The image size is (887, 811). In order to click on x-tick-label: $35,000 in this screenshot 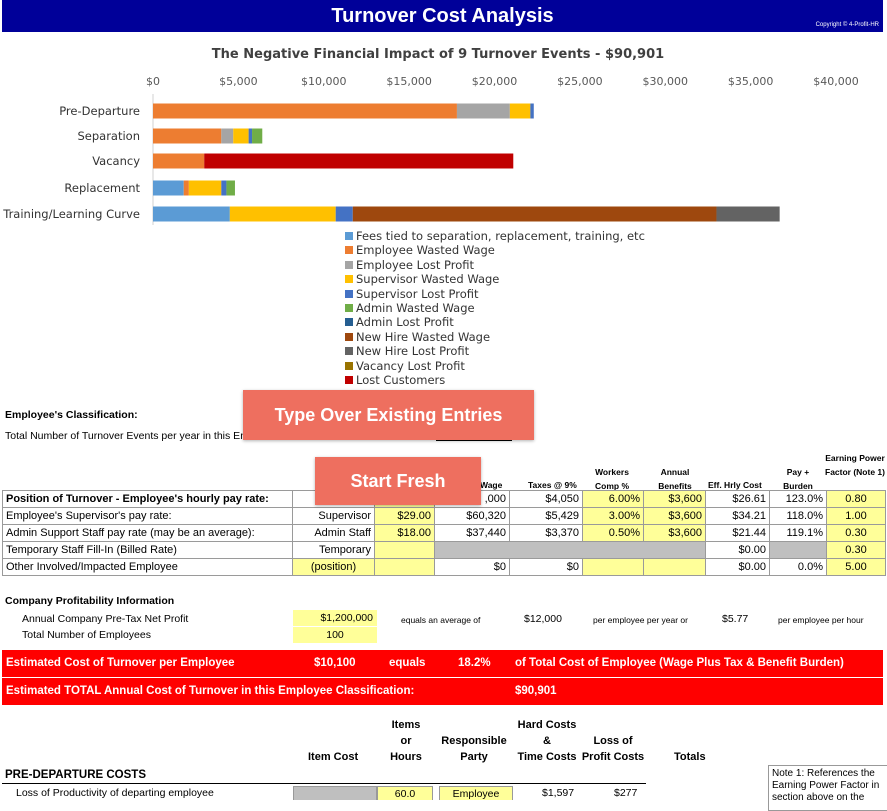, I will do `click(751, 81)`.